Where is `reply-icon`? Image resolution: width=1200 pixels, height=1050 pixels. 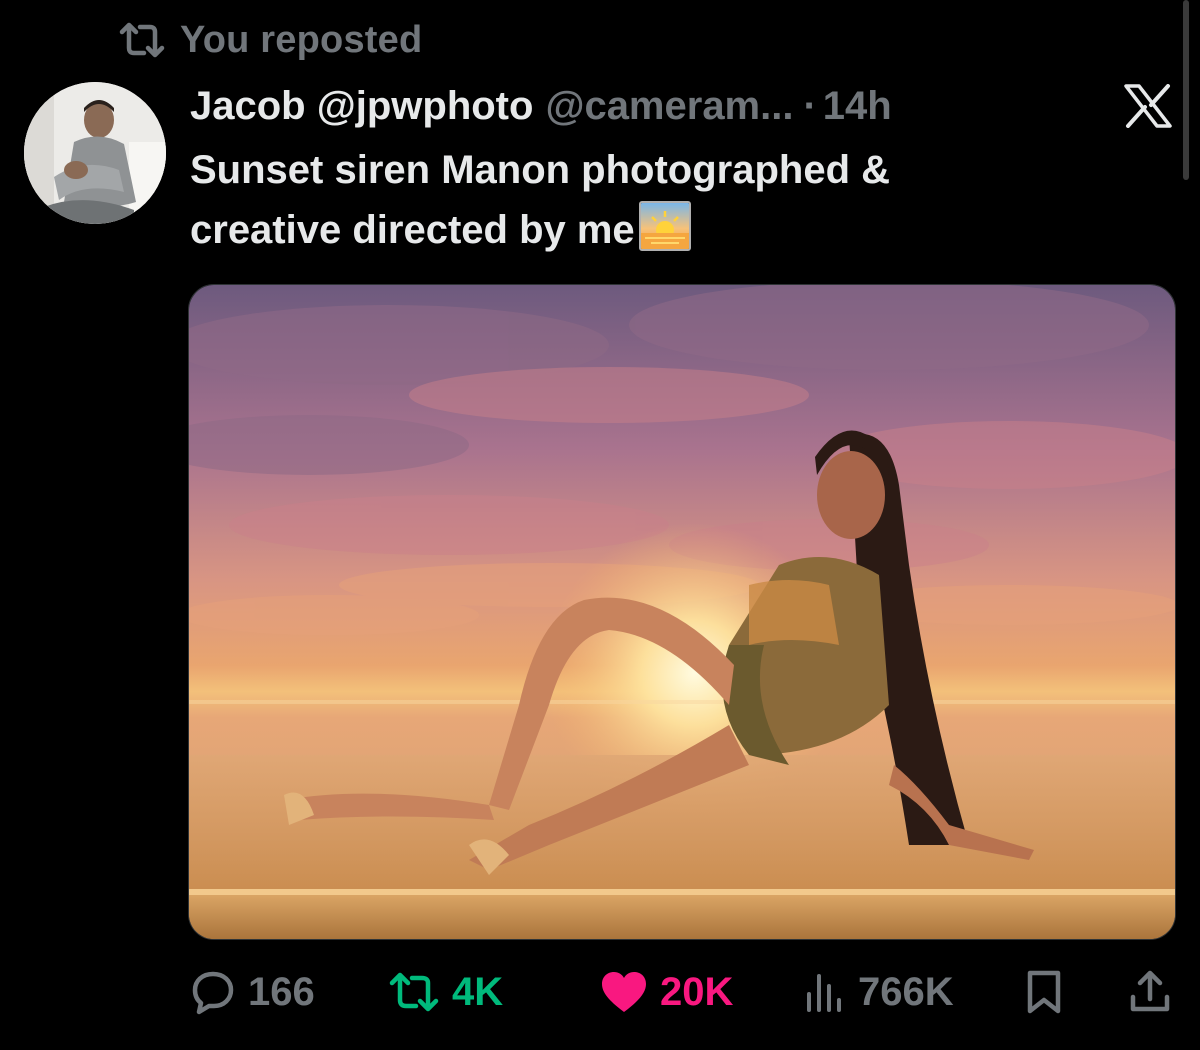 reply-icon is located at coordinates (213, 993).